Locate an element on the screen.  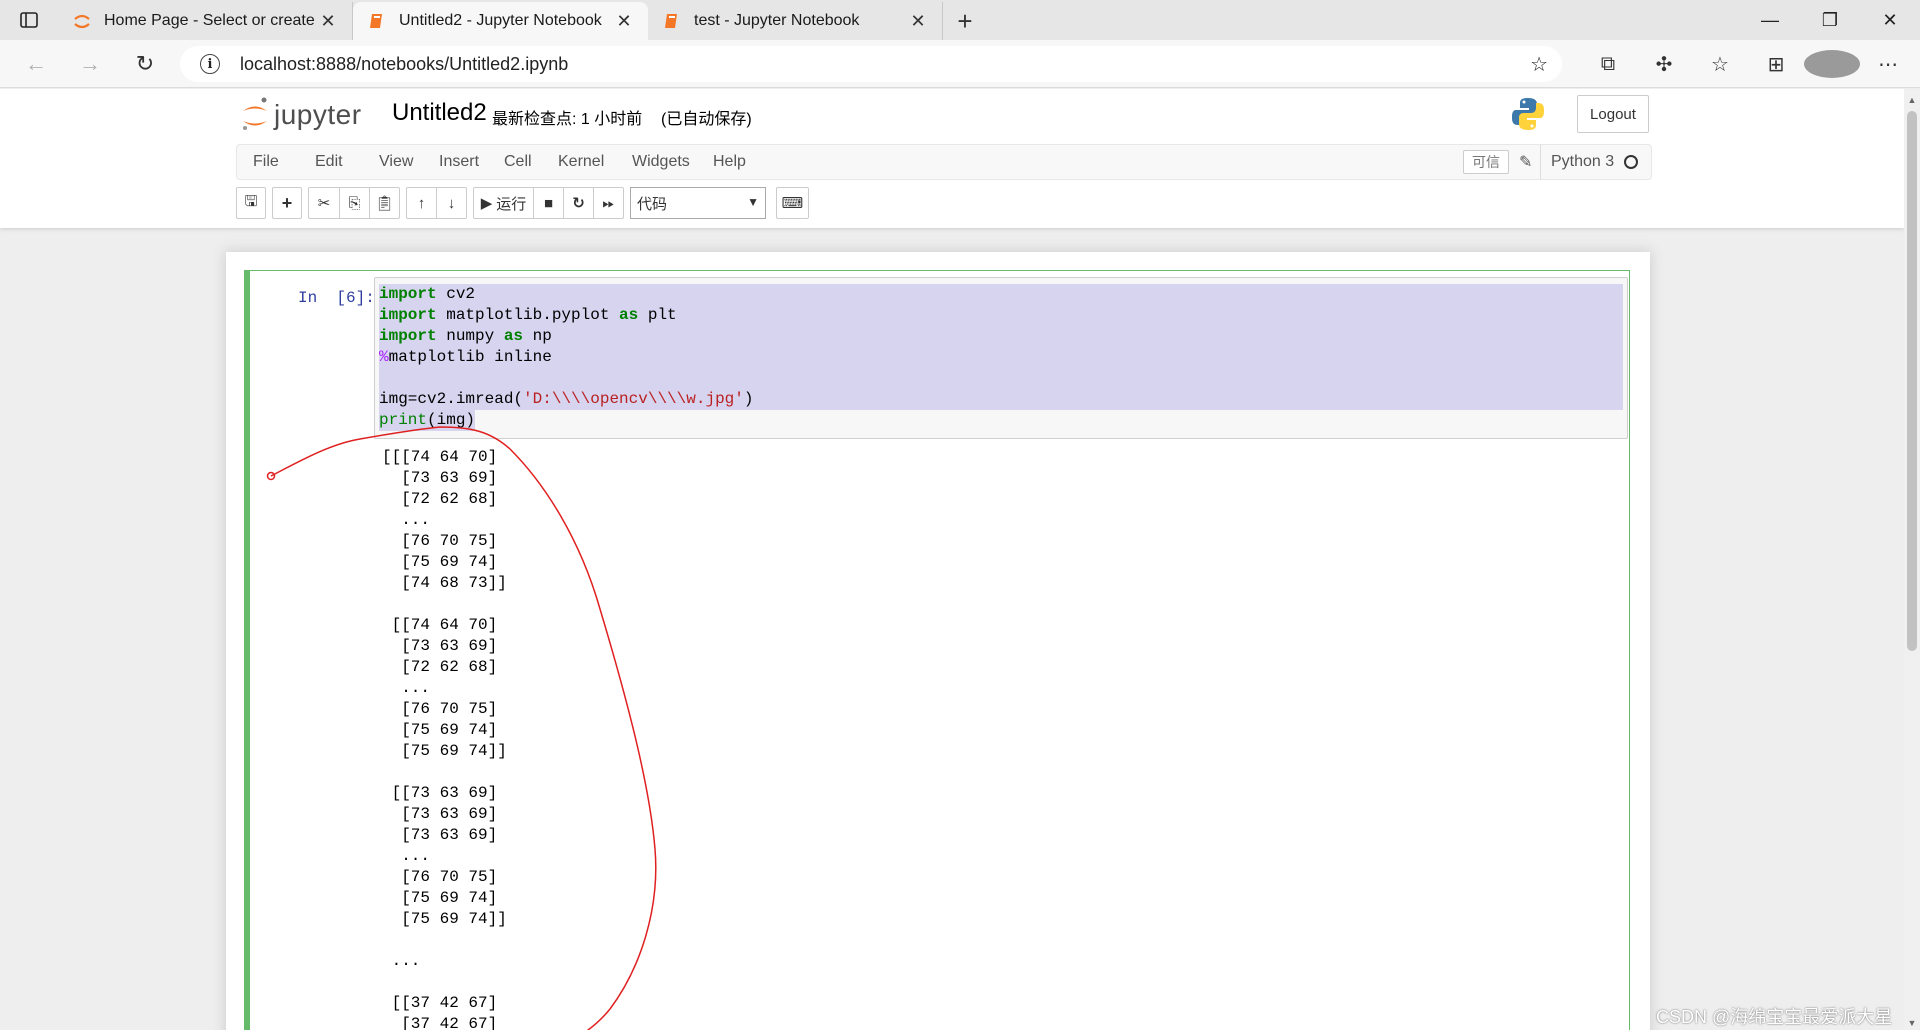
code-keyword: import is located at coordinates (408, 294).